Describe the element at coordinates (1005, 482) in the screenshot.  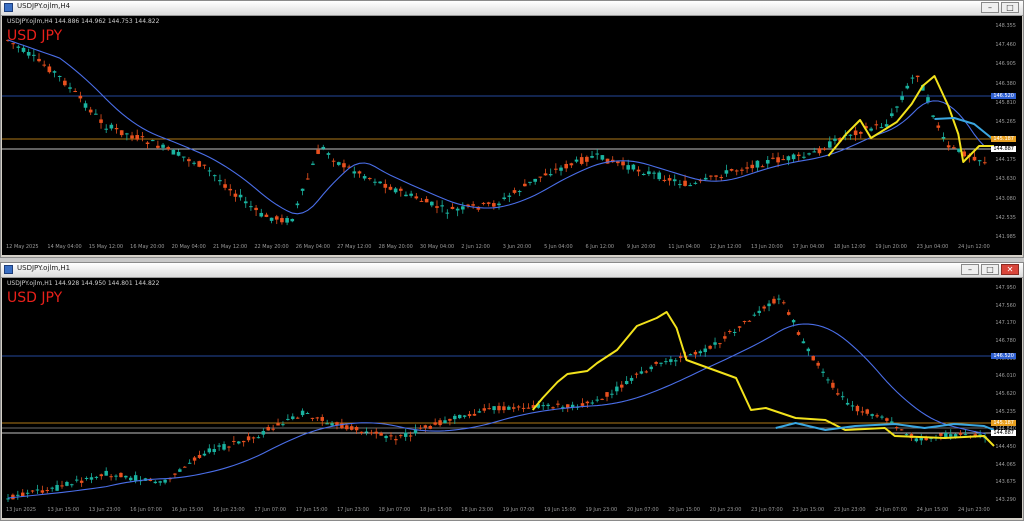
I see `price-axis-label: 143.675` at that location.